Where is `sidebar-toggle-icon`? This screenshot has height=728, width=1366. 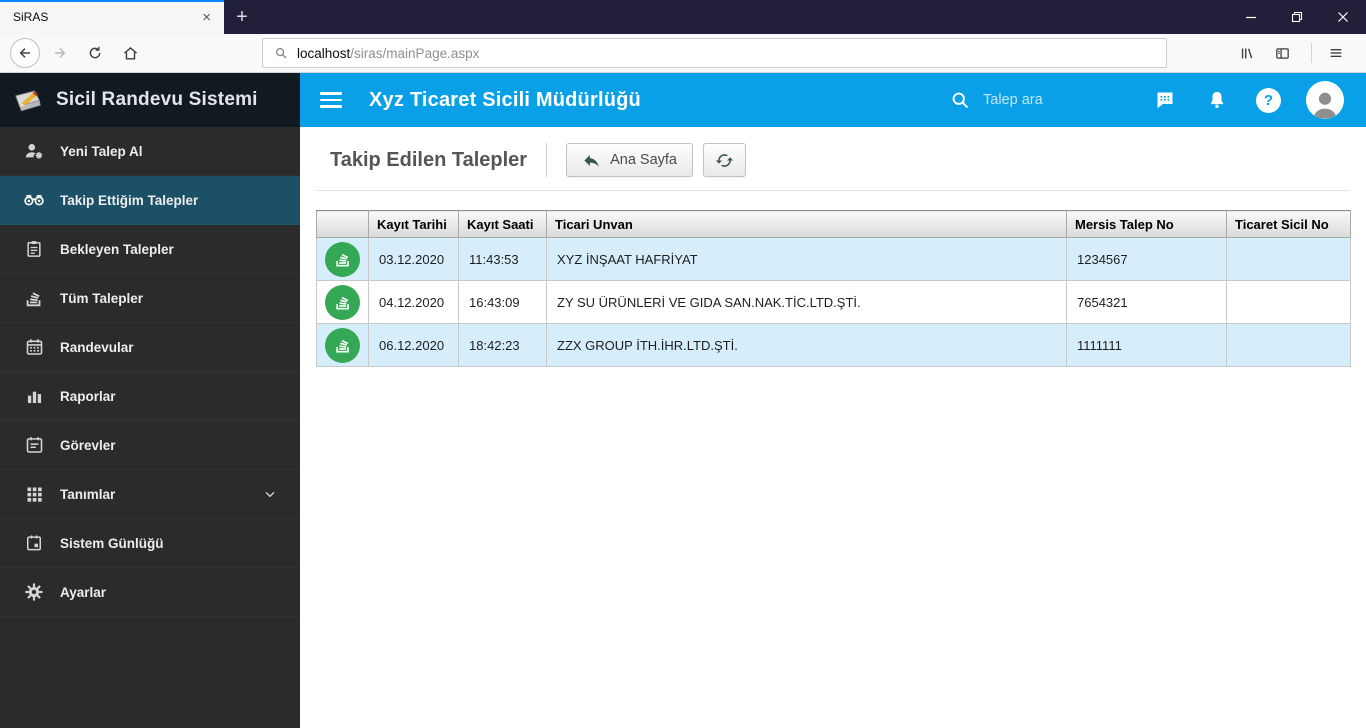
sidebar-toggle-icon is located at coordinates (1282, 53).